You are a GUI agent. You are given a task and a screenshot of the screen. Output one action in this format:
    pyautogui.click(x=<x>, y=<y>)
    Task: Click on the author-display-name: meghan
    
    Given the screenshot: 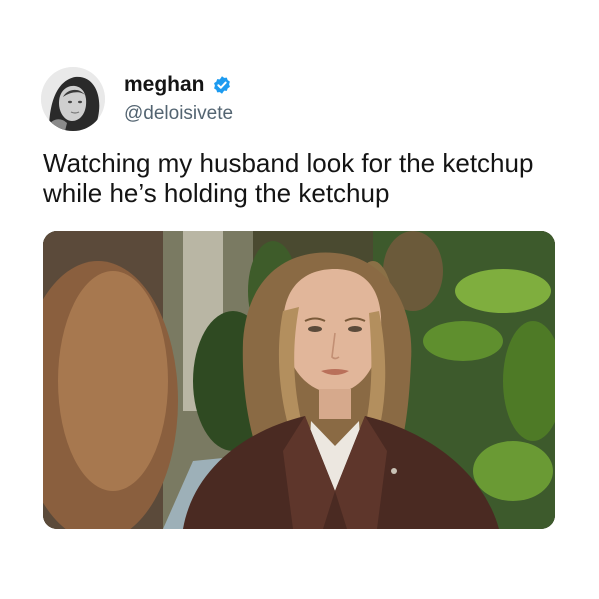 What is the action you would take?
    pyautogui.click(x=164, y=85)
    